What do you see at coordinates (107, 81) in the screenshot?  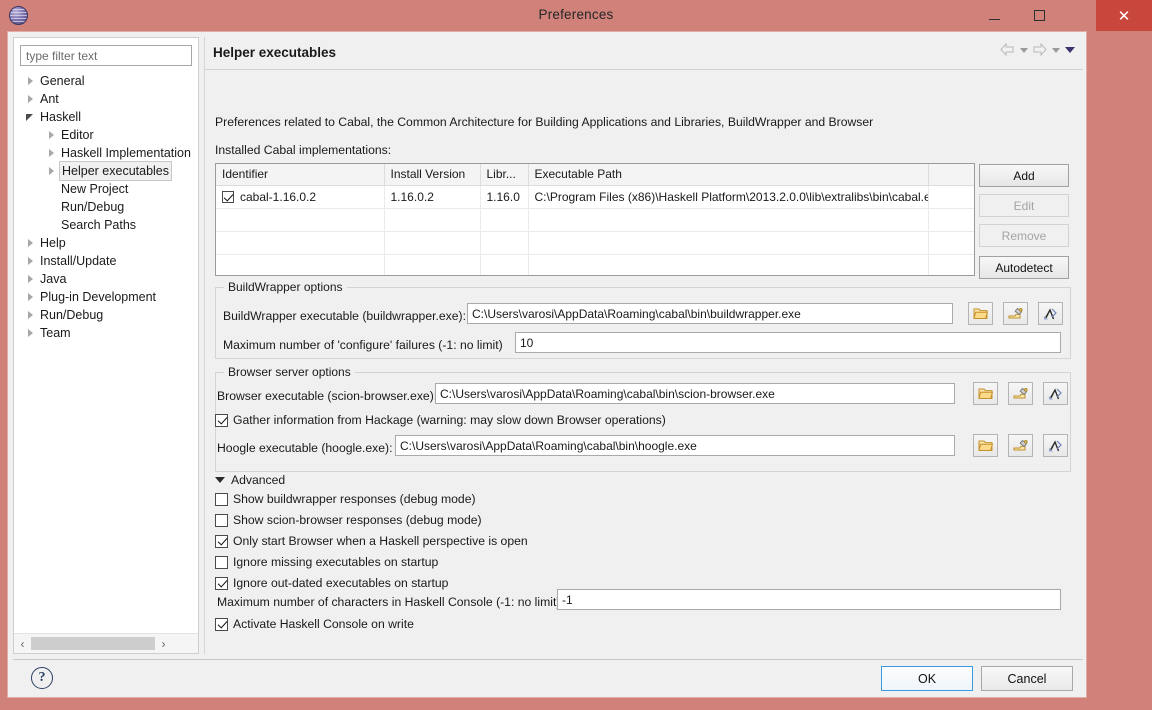 I see `sidebar-item-general: General` at bounding box center [107, 81].